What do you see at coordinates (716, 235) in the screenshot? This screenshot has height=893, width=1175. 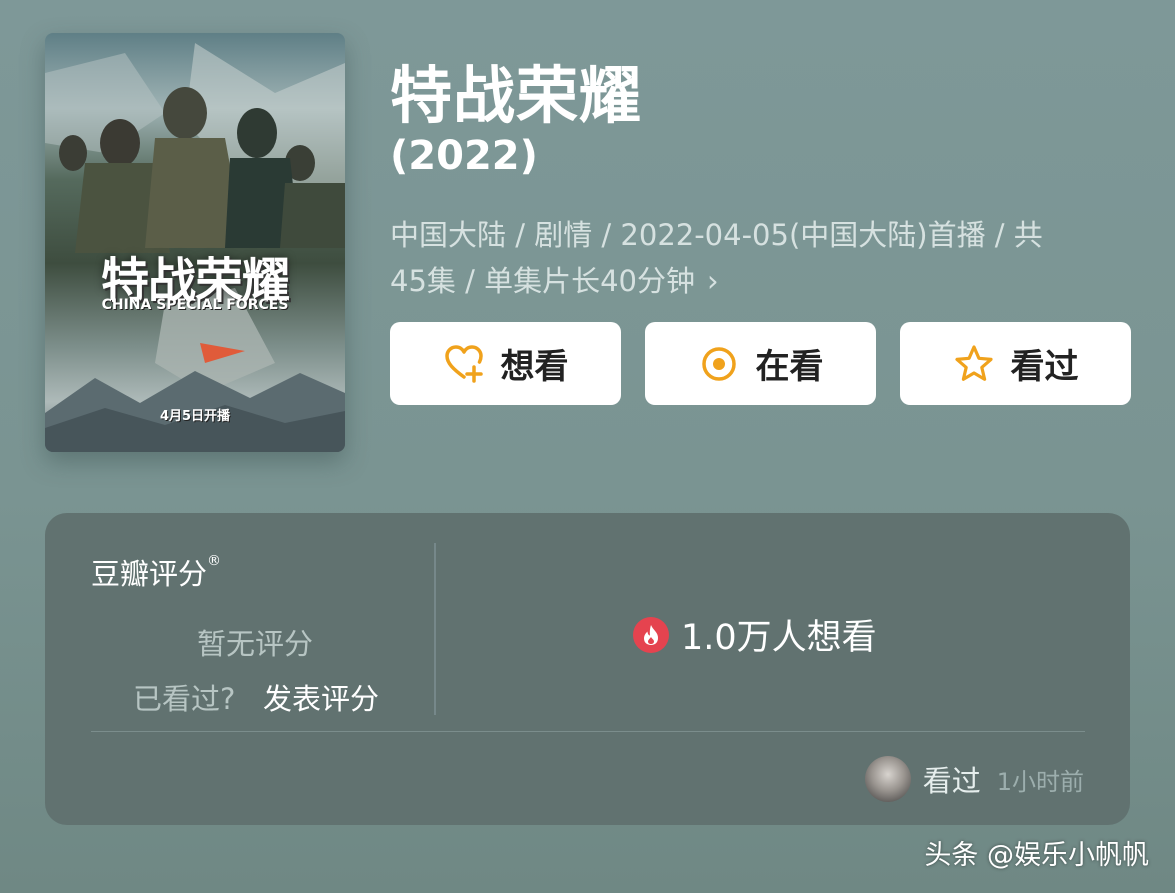 I see `meta-line-1: 中国大陆 / 剧情 / 2022-04-05(中国大陆)首播 / 共` at bounding box center [716, 235].